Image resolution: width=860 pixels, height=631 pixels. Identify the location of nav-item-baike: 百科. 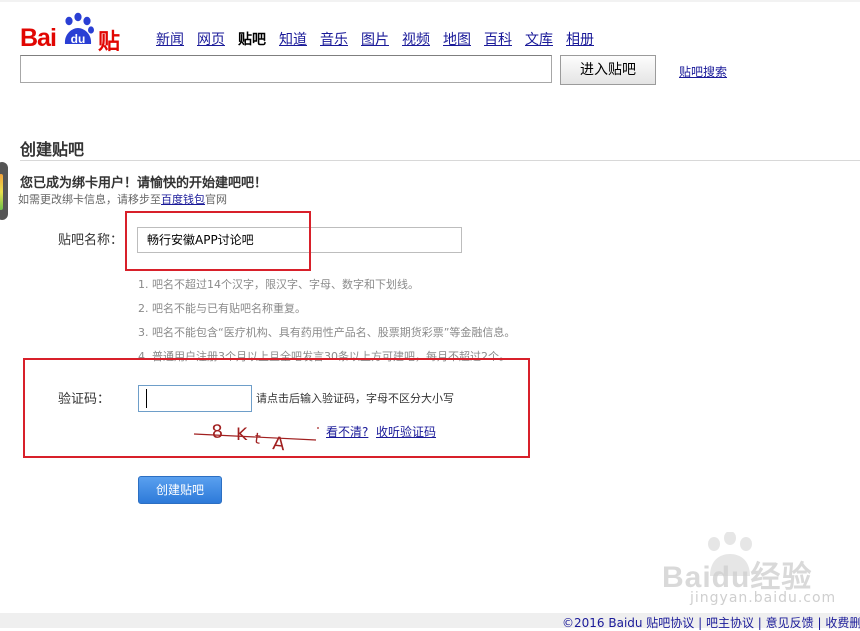
(498, 39).